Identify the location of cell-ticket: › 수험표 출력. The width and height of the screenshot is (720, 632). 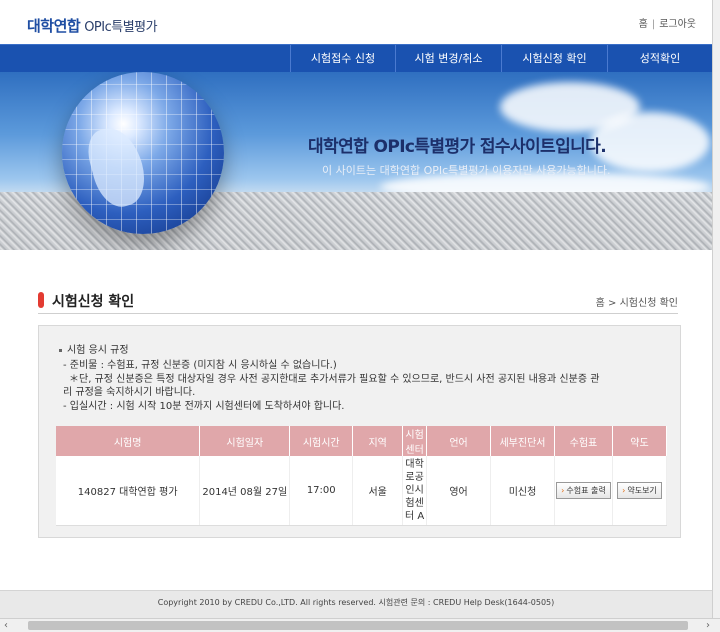
(583, 491).